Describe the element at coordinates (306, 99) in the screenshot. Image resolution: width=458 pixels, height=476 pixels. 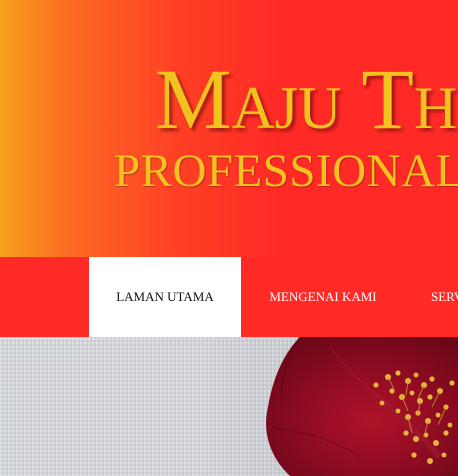
I see `brand-title: Maju Th` at that location.